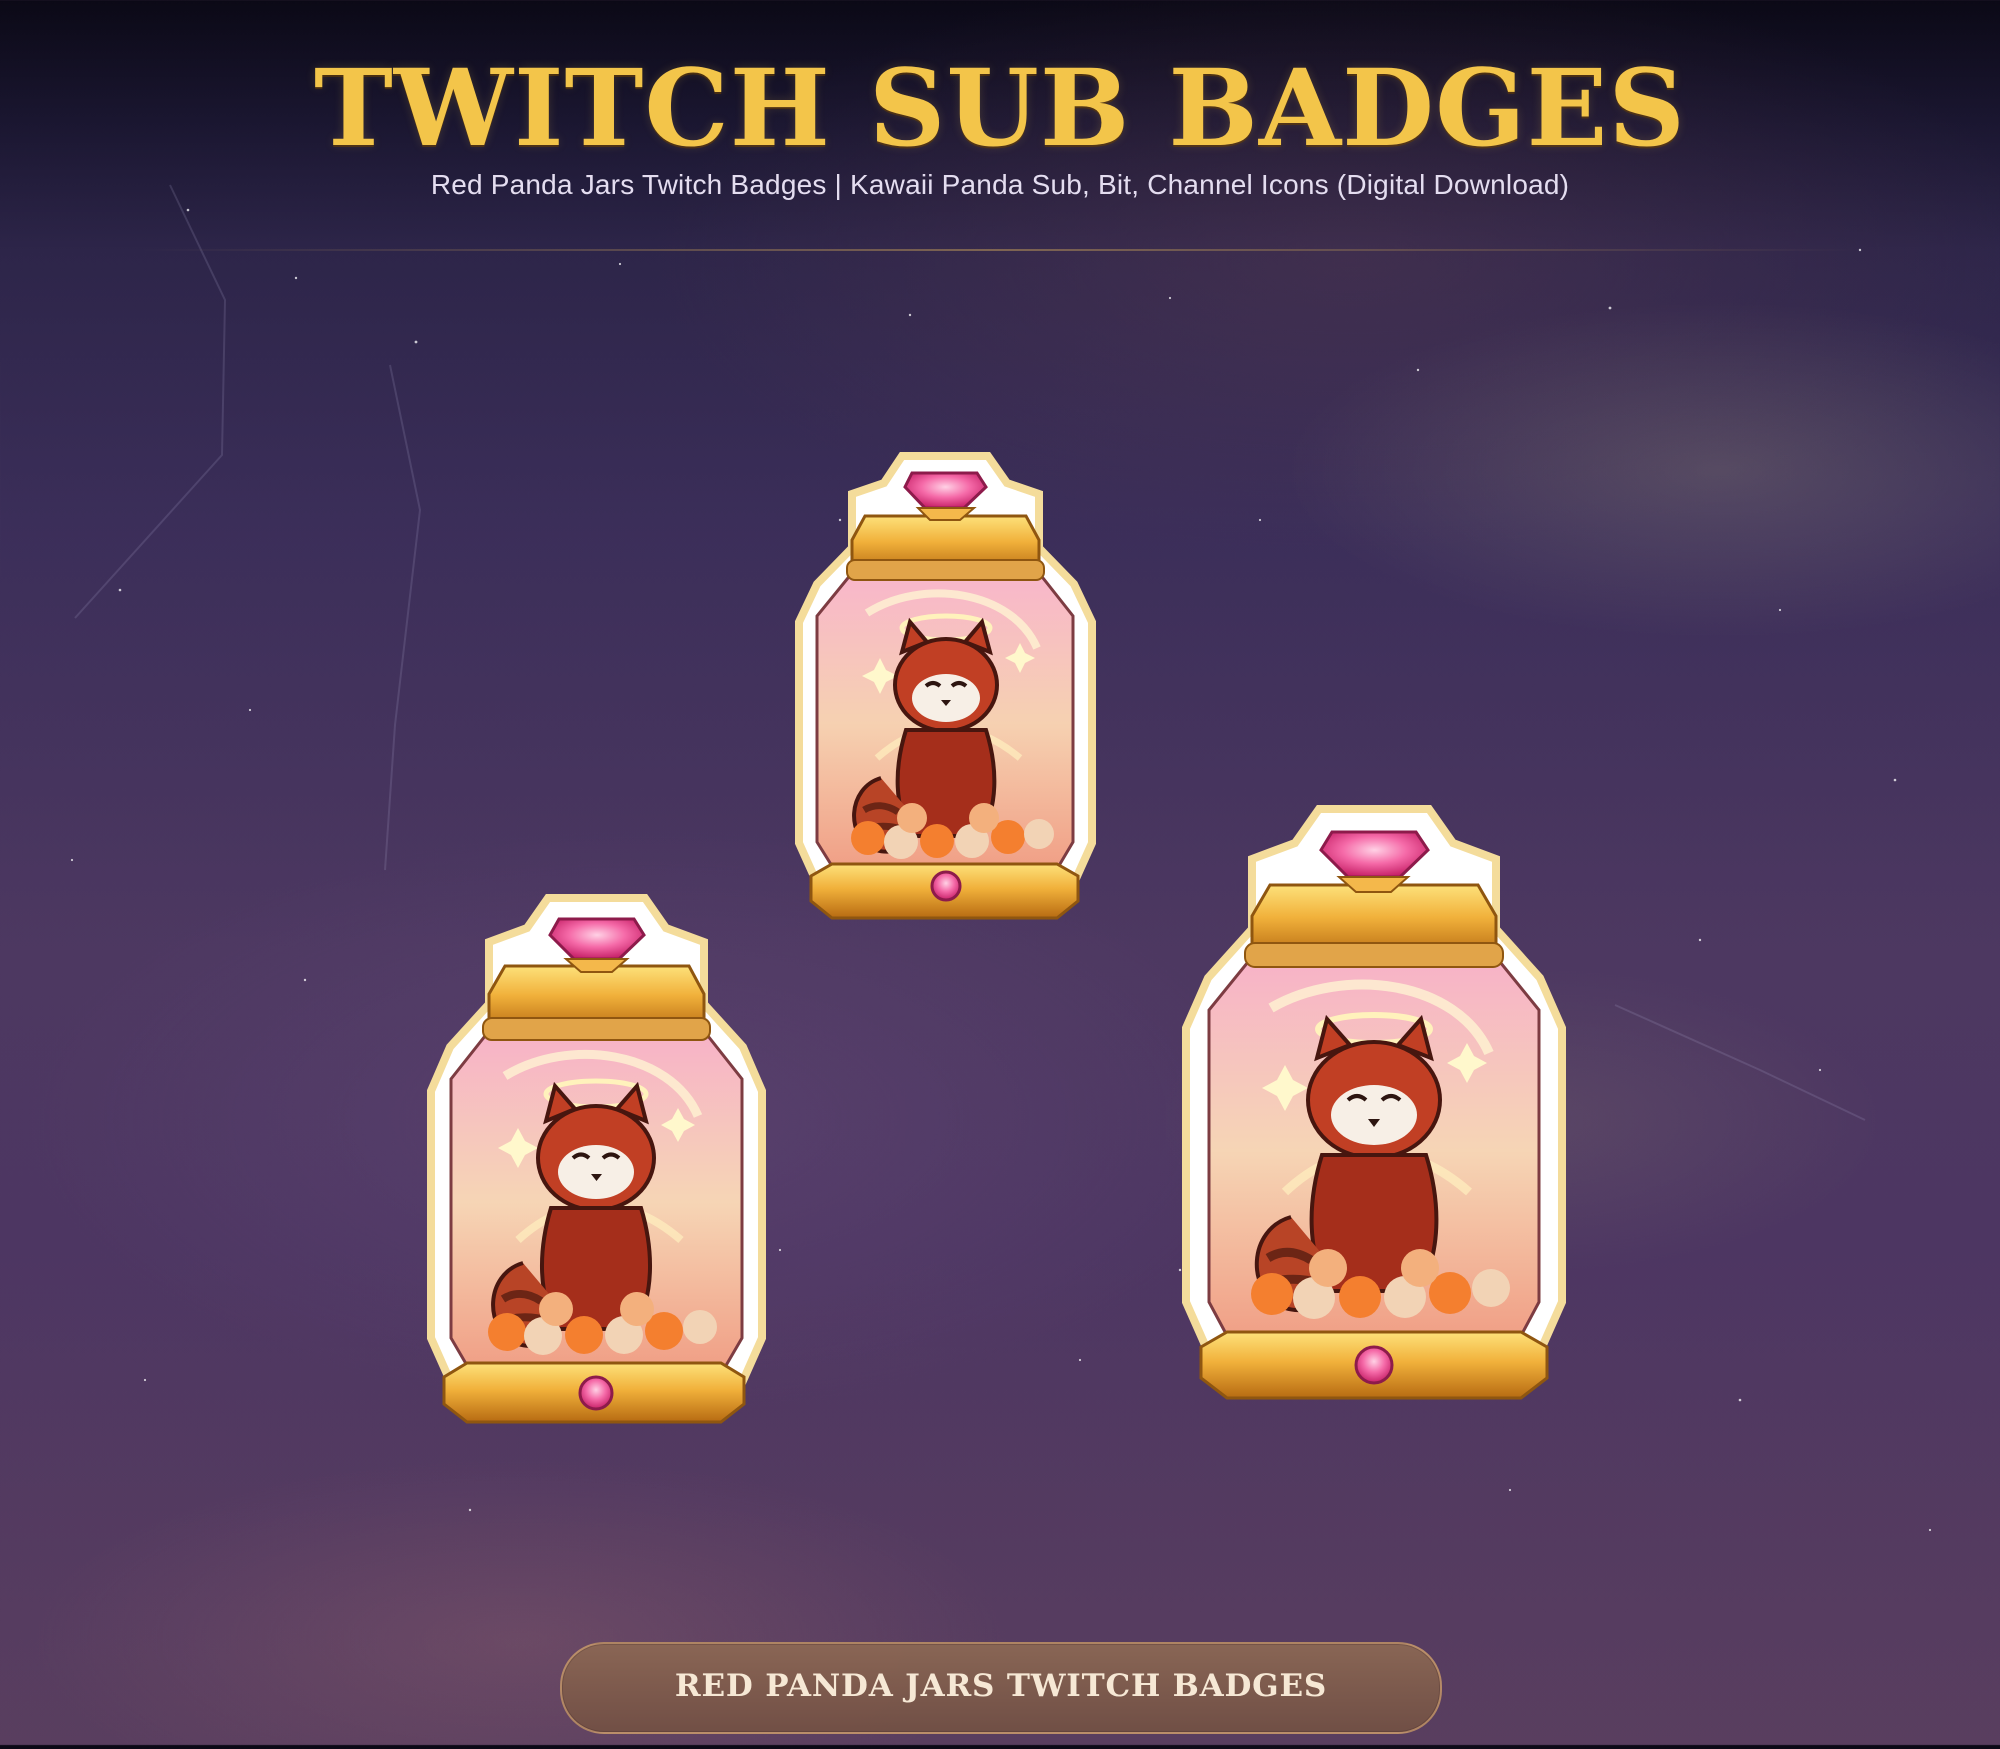 Image resolution: width=2000 pixels, height=1749 pixels. I want to click on footer-banner: RED PANDA JARS TWITCH BADGES, so click(1001, 1688).